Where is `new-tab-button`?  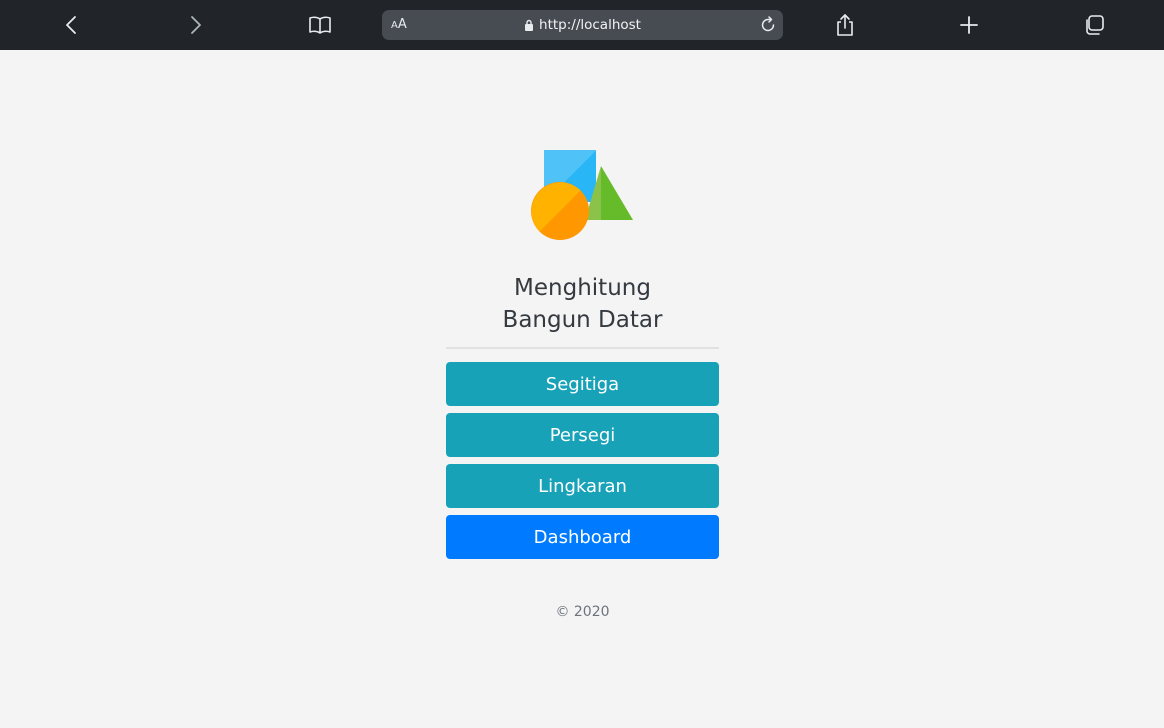
new-tab-button is located at coordinates (969, 25).